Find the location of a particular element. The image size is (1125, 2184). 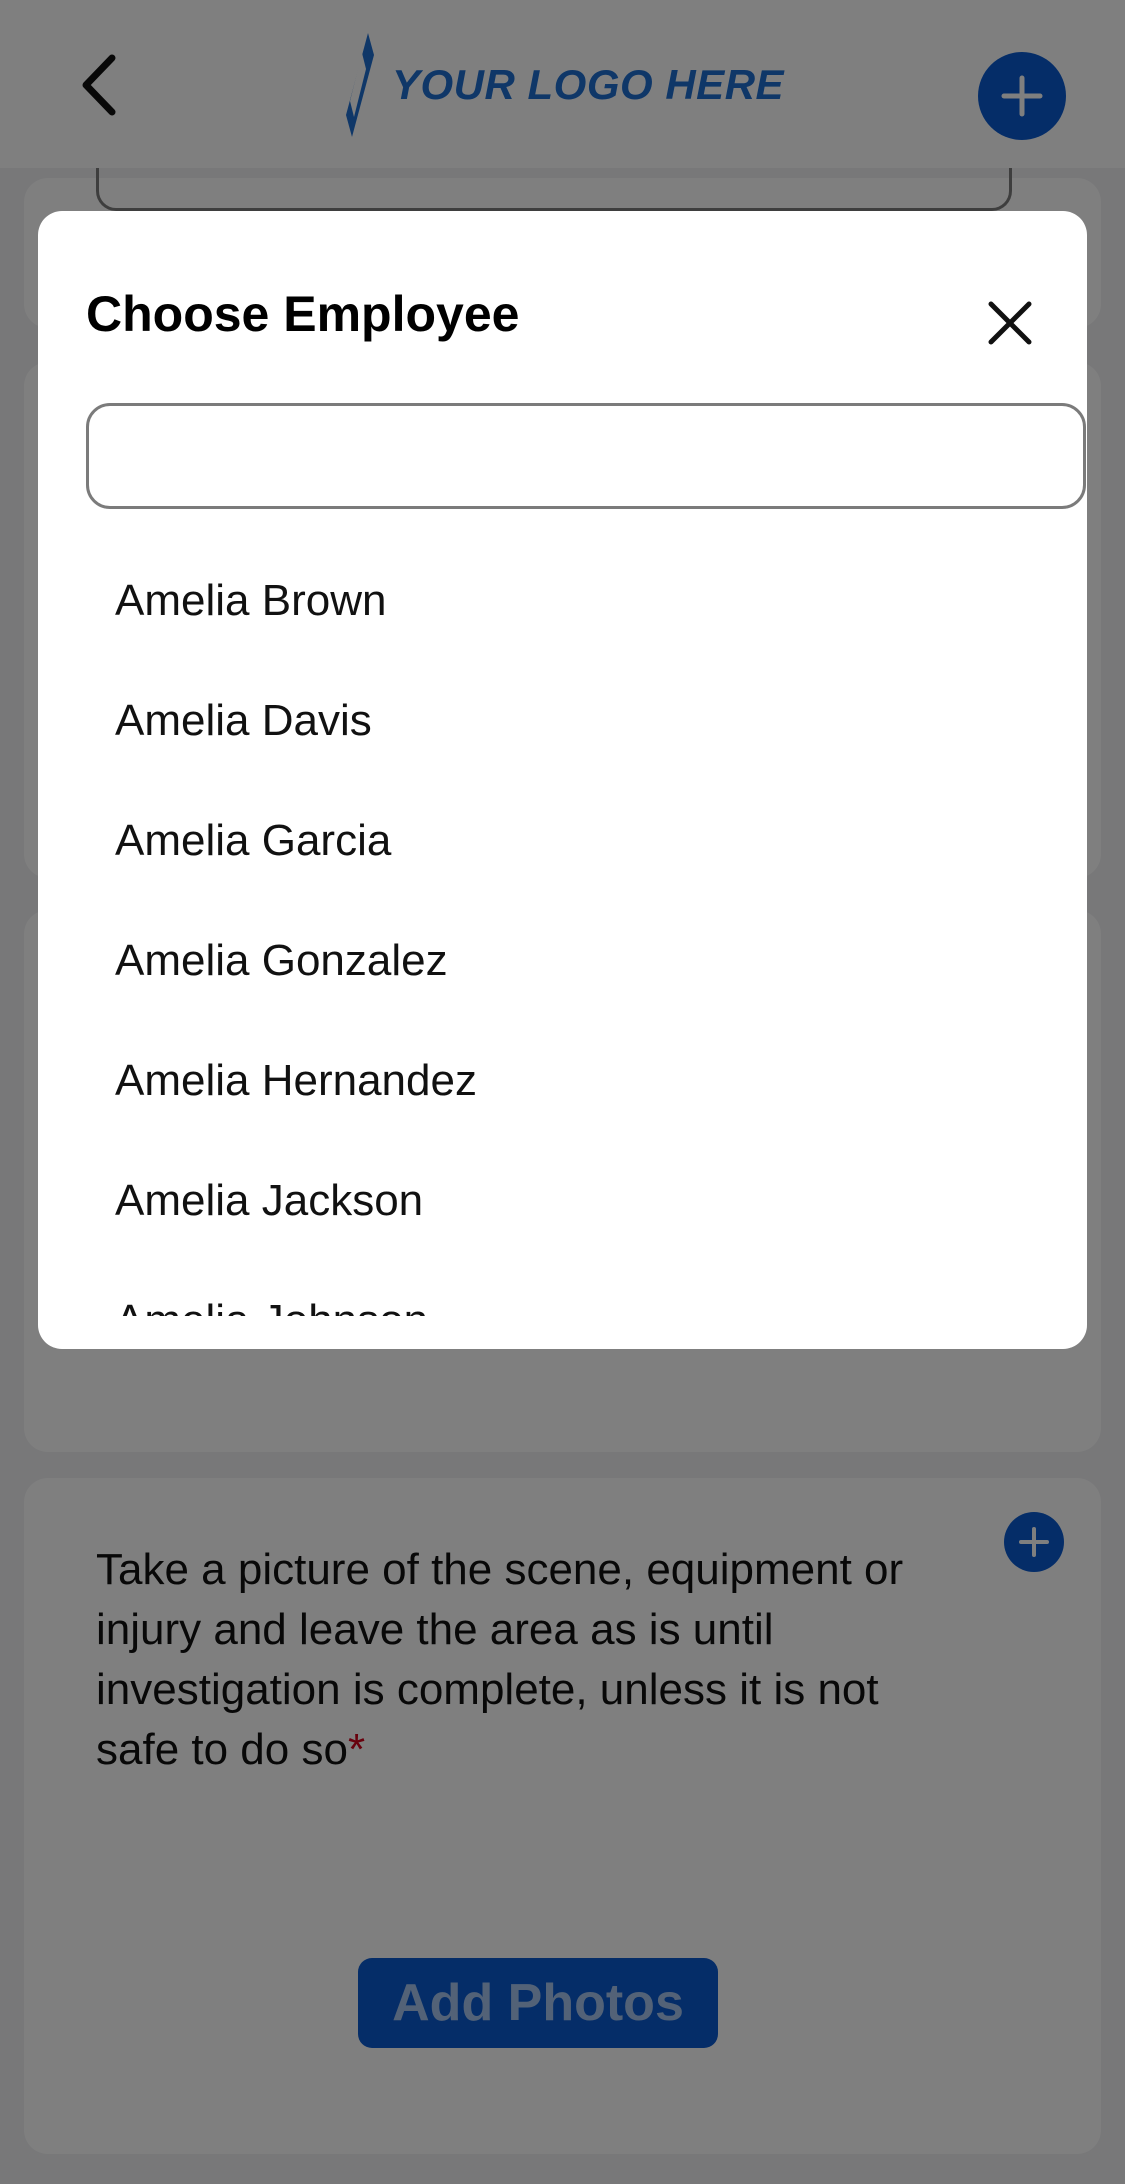

close-icon is located at coordinates (1010, 323).